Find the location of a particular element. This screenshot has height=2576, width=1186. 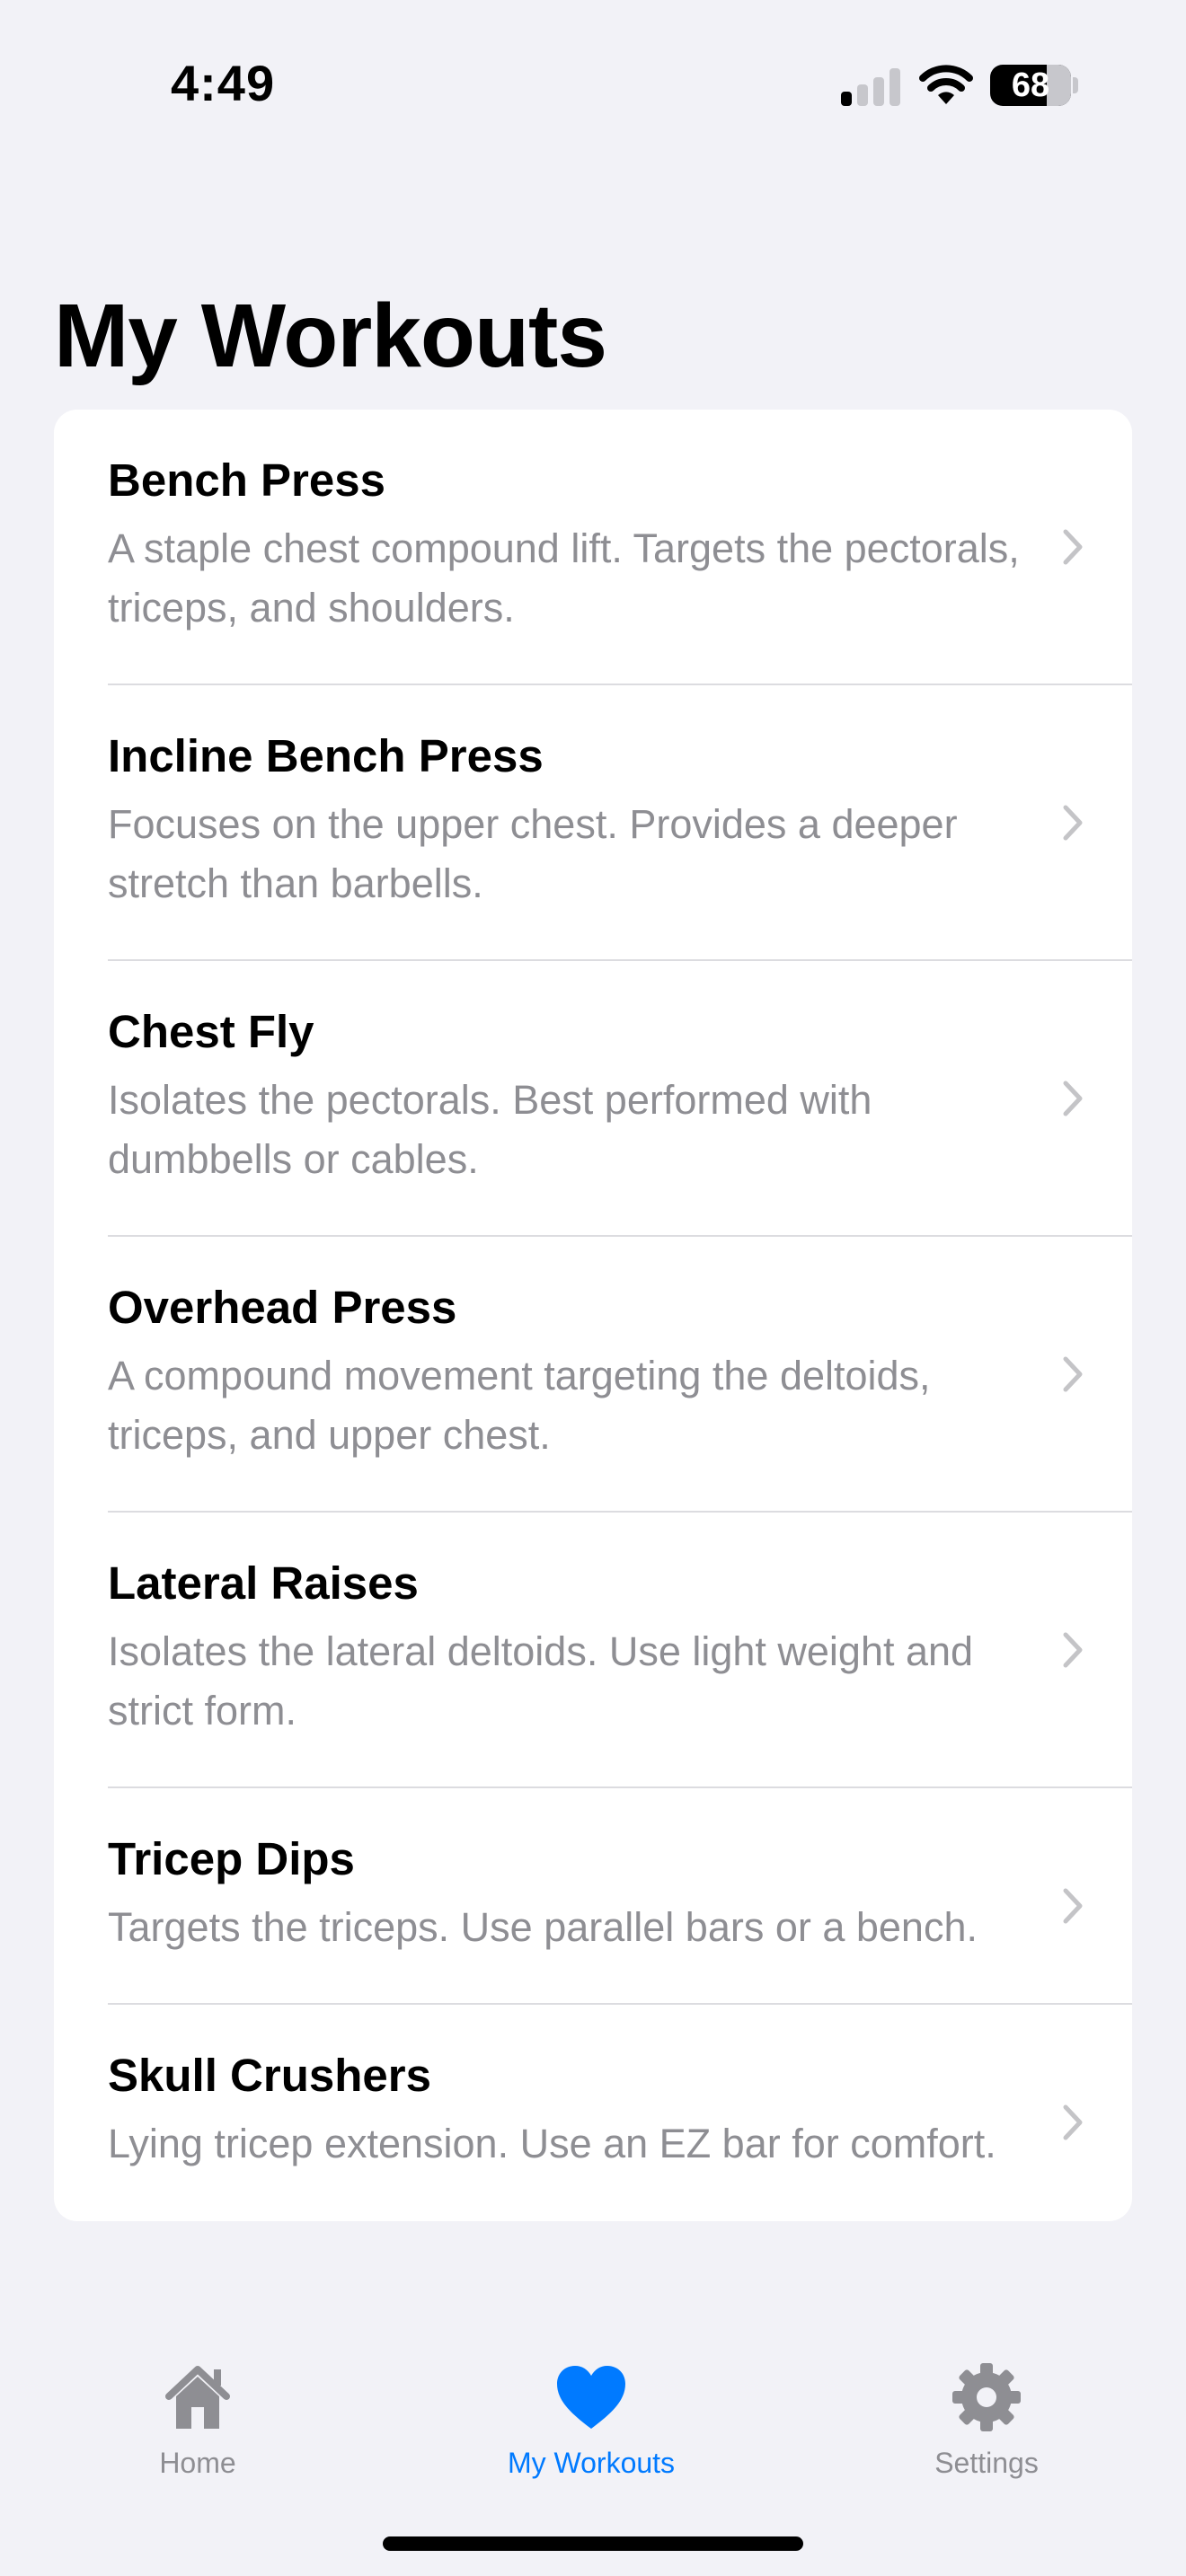

gear-icon is located at coordinates (986, 2397).